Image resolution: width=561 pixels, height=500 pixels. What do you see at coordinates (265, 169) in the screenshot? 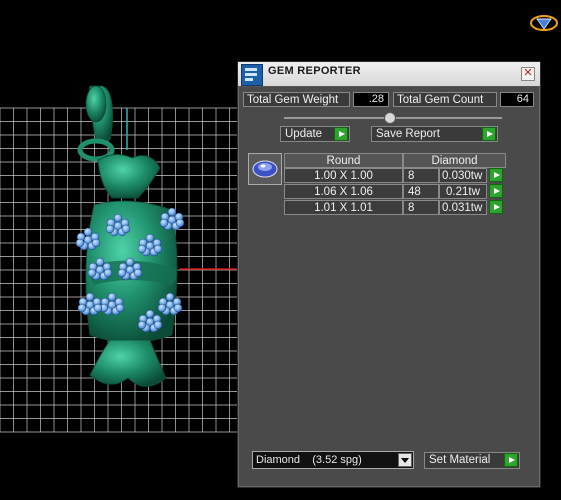
I see `round-gem-icon` at bounding box center [265, 169].